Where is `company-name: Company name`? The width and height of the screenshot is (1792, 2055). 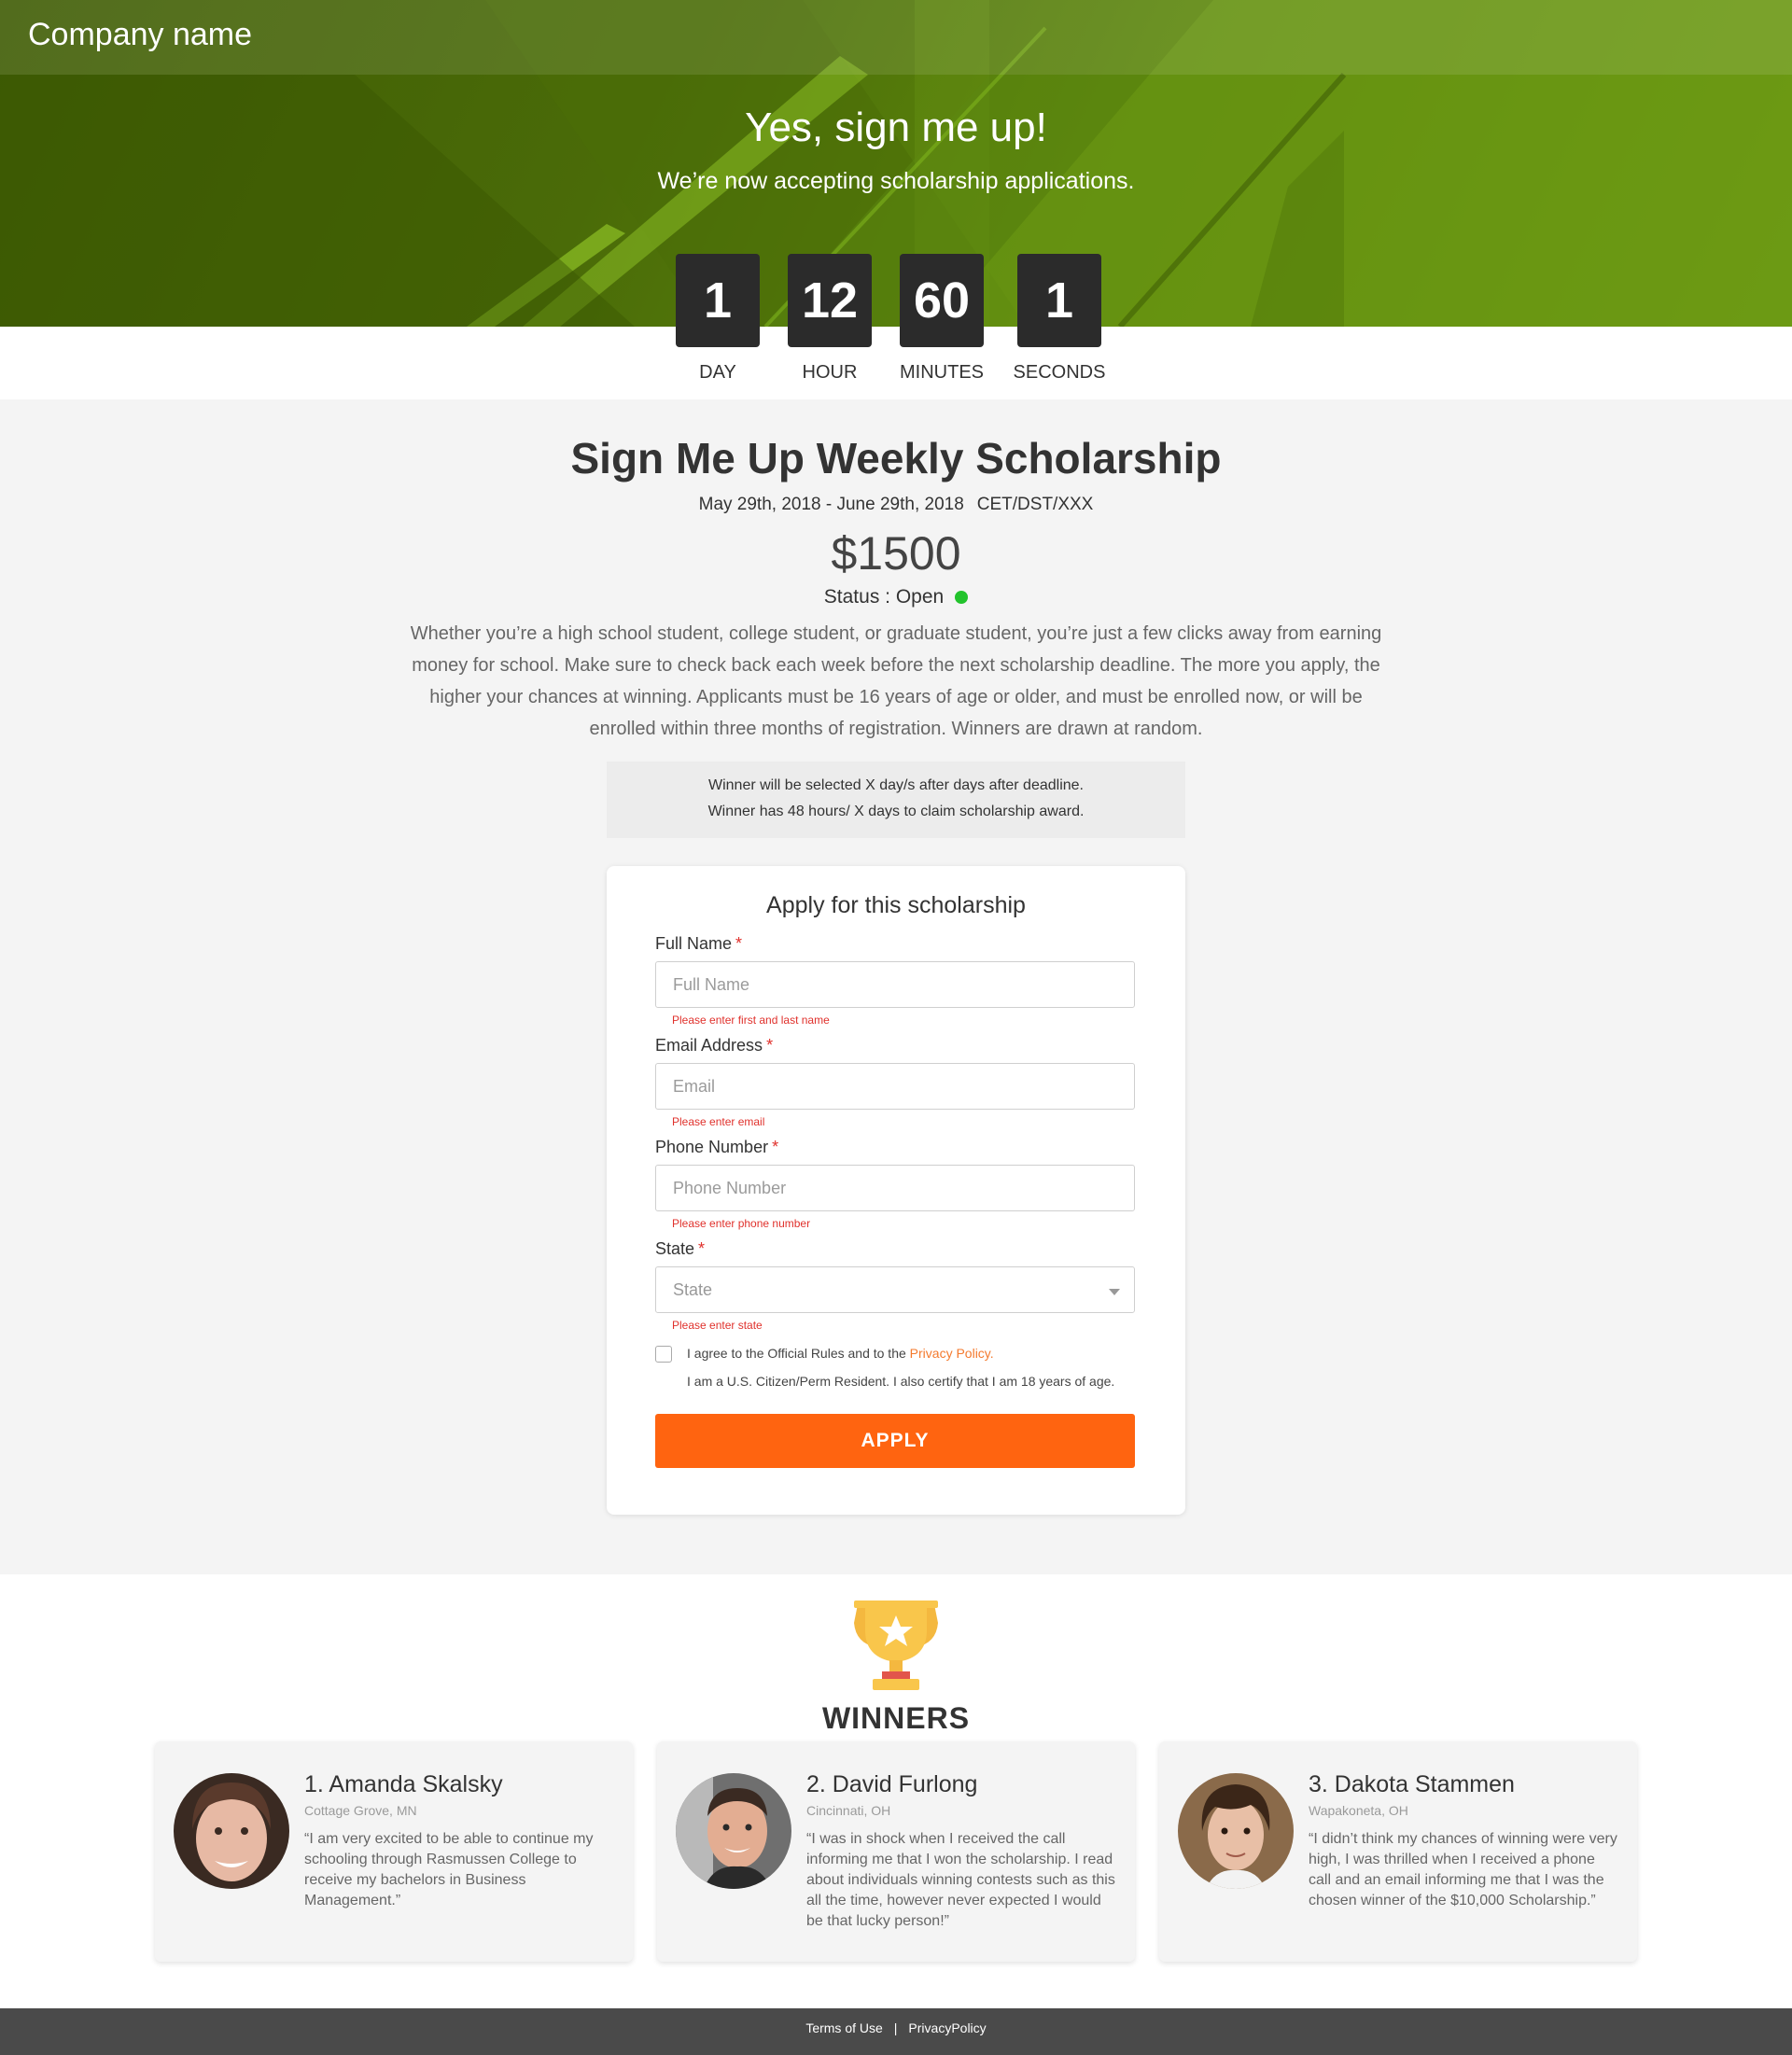 company-name: Company name is located at coordinates (140, 35).